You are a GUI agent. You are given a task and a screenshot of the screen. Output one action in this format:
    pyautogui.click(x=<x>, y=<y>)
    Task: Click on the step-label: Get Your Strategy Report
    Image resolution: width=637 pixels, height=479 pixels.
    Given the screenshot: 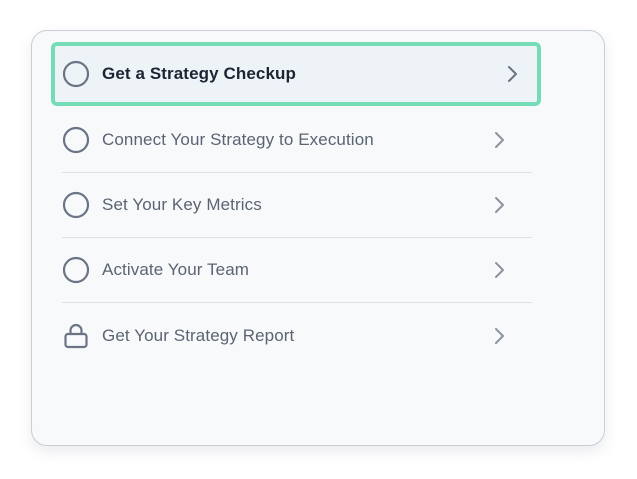 What is the action you would take?
    pyautogui.click(x=198, y=335)
    